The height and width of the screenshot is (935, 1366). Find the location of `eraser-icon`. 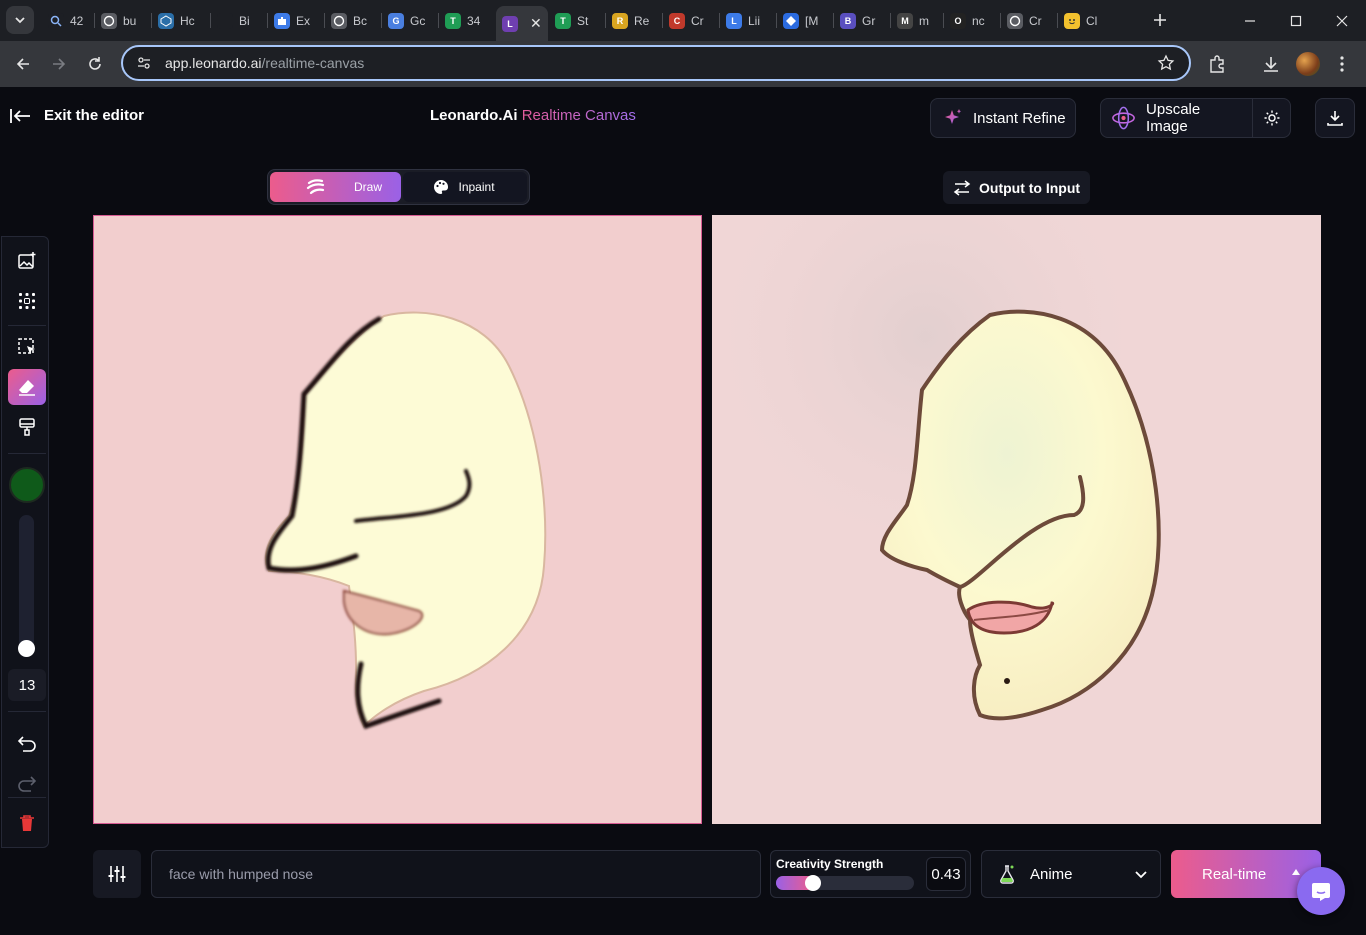

eraser-icon is located at coordinates (27, 388).